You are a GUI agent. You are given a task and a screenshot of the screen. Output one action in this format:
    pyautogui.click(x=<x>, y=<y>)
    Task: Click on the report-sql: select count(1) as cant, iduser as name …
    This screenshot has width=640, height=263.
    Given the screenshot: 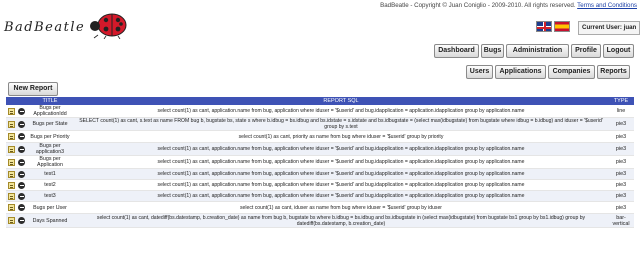 What is the action you would take?
    pyautogui.click(x=341, y=207)
    